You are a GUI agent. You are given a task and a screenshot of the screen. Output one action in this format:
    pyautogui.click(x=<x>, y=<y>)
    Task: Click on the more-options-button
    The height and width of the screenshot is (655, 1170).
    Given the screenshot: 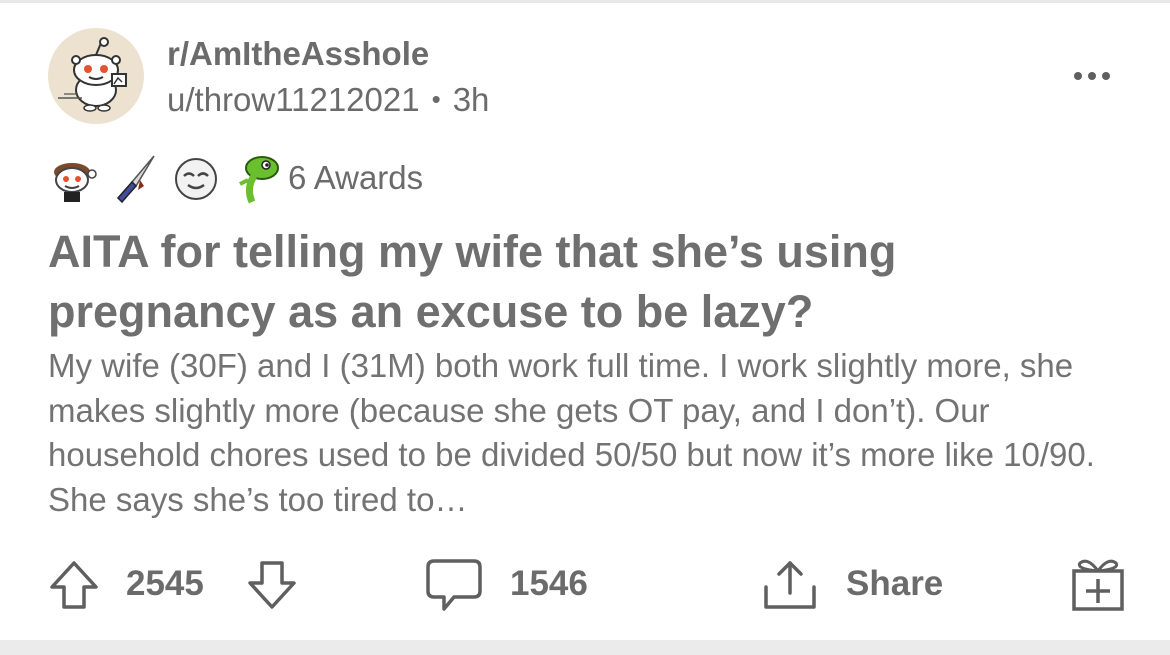 What is the action you would take?
    pyautogui.click(x=1092, y=76)
    